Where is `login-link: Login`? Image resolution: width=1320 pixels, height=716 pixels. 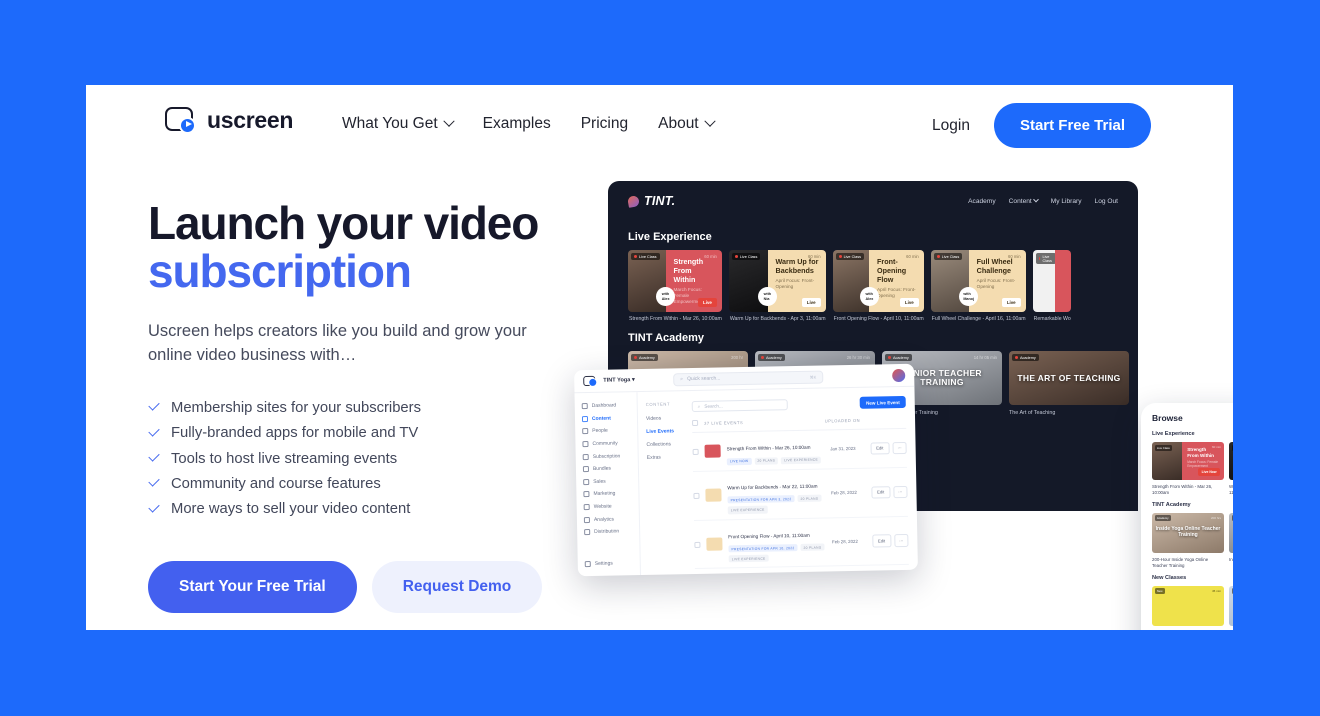
login-link: Login is located at coordinates (951, 126).